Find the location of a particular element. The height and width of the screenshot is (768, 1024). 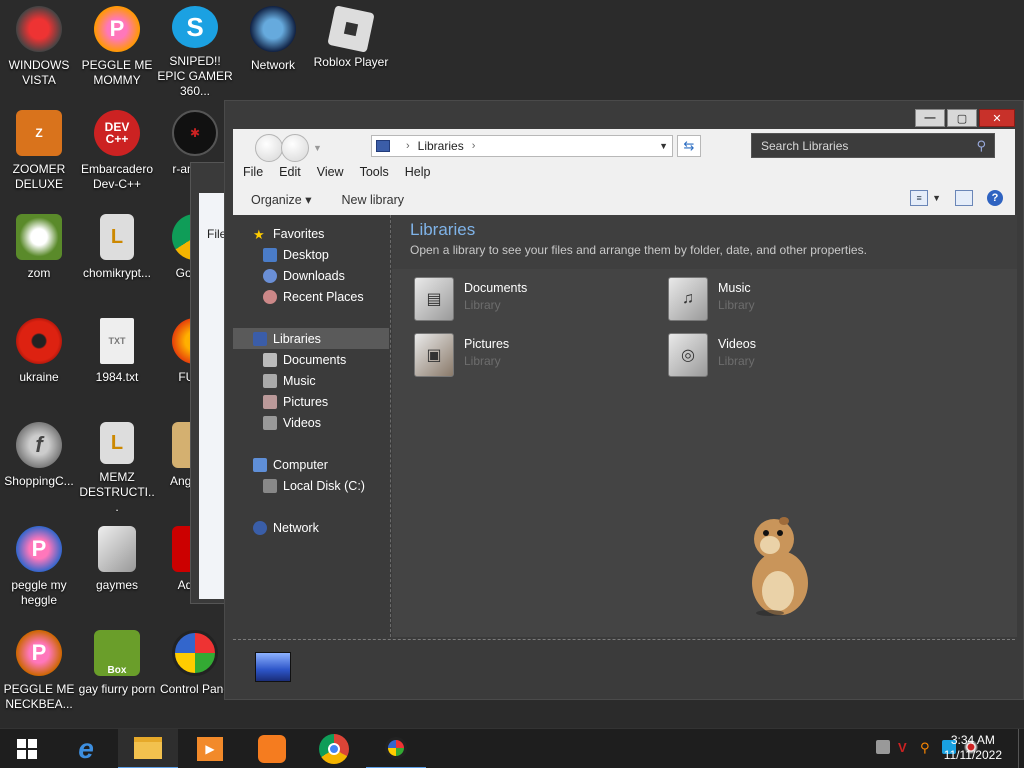

tray-antivirus-icon: V is located at coordinates (905, 747).